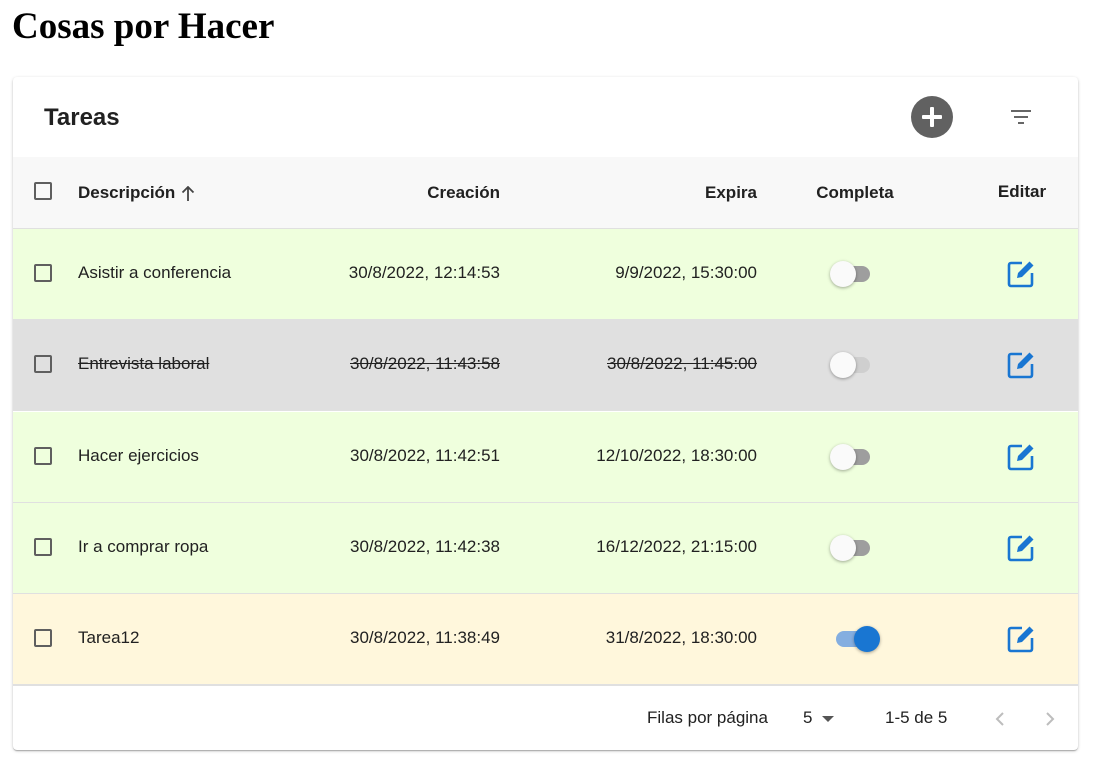 The height and width of the screenshot is (767, 1093). I want to click on task-expires: 30/8/2022, 11:45:00, so click(682, 363).